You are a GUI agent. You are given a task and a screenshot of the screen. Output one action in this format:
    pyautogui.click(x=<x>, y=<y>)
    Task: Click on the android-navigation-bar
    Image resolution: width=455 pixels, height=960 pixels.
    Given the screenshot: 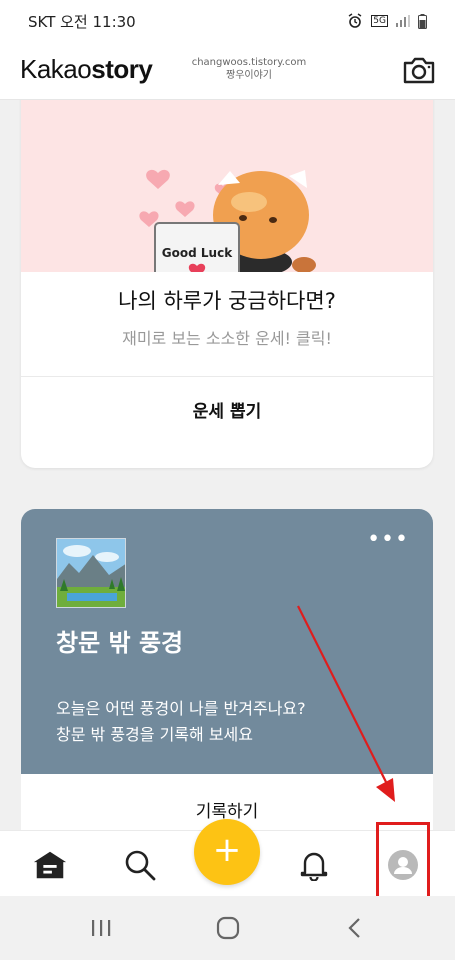 What is the action you would take?
    pyautogui.click(x=227, y=928)
    